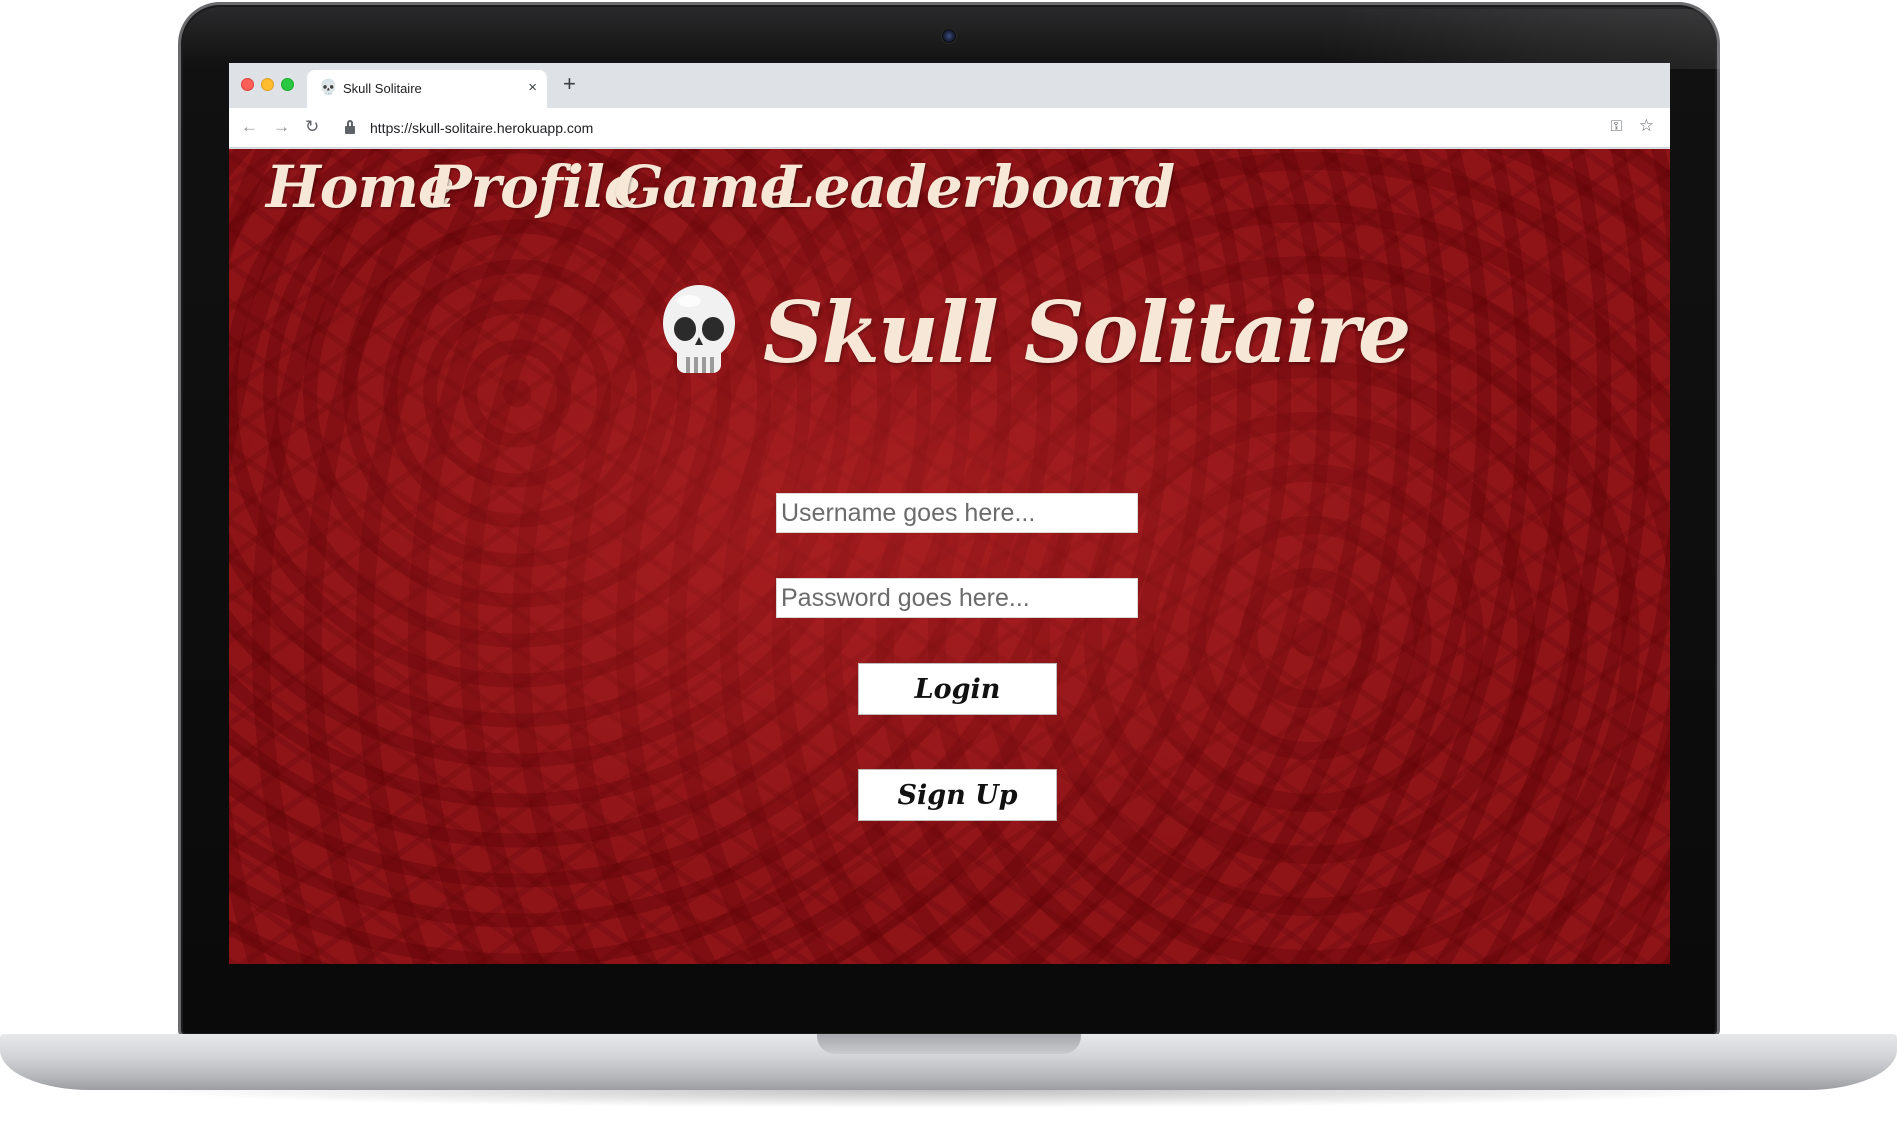 This screenshot has width=1897, height=1133. What do you see at coordinates (312, 127) in the screenshot?
I see `reload-icon: ↻` at bounding box center [312, 127].